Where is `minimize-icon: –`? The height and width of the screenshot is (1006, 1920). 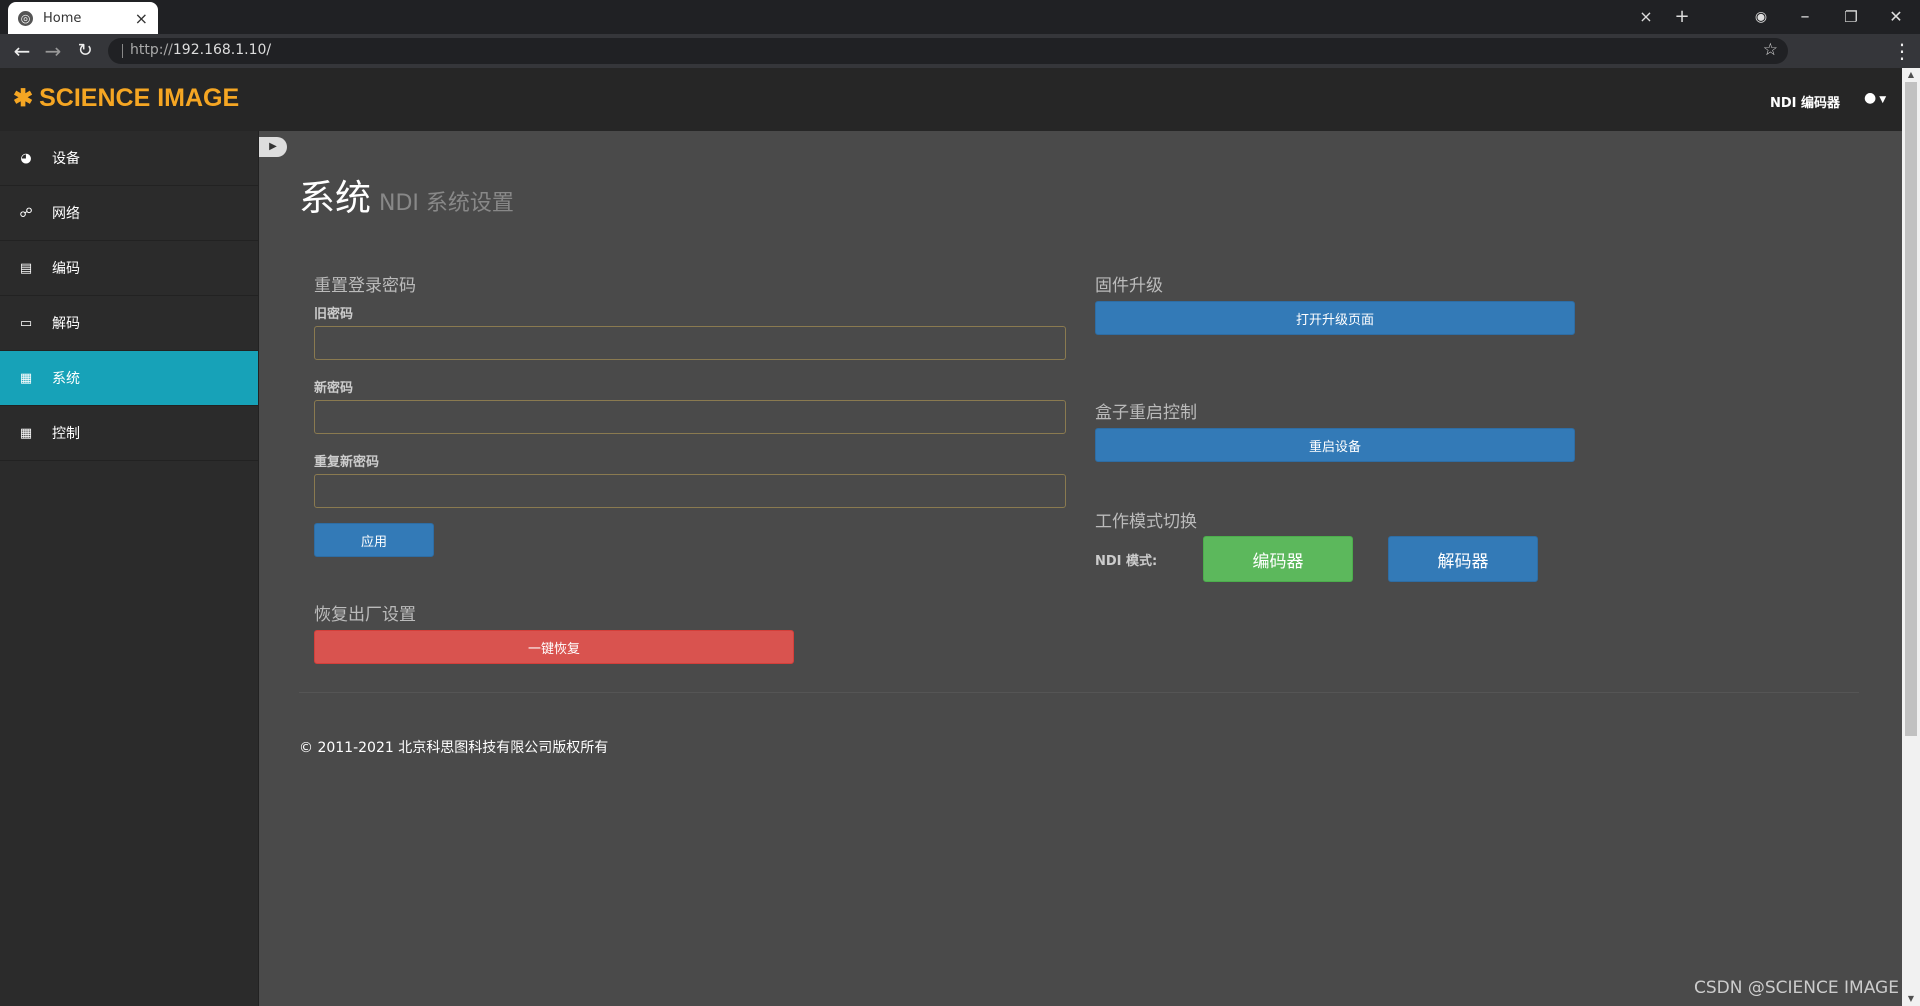
minimize-icon: – is located at coordinates (1805, 17).